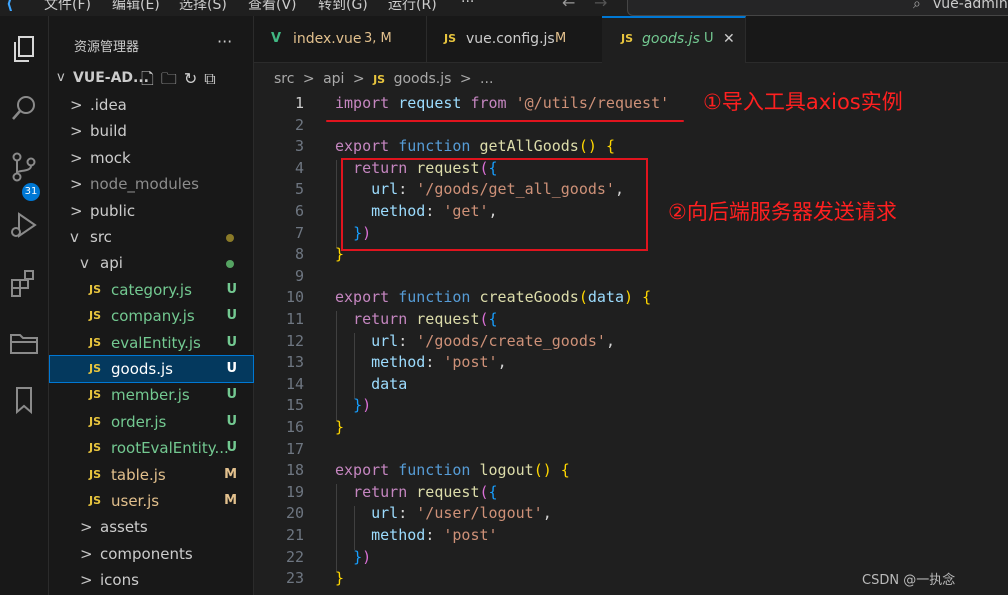 Image resolution: width=1008 pixels, height=595 pixels. I want to click on tree-file: JS company.js U, so click(151, 316).